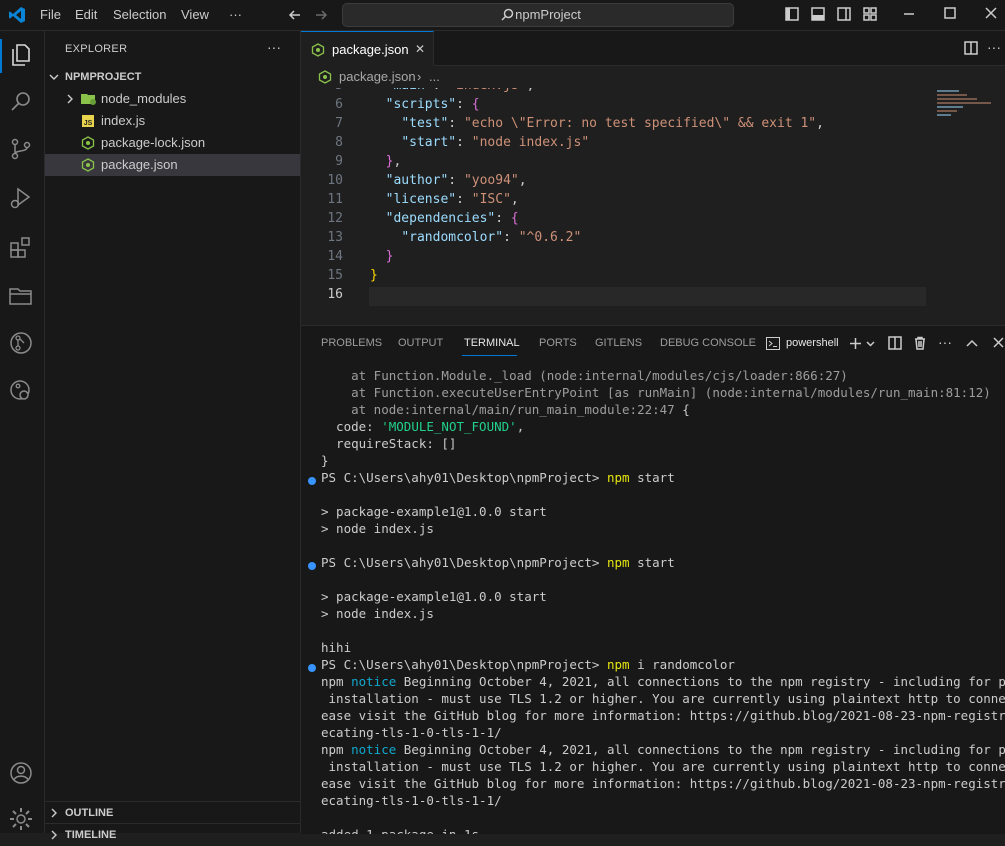 The image size is (1005, 846). What do you see at coordinates (647, 296) in the screenshot?
I see `current-line-highlight` at bounding box center [647, 296].